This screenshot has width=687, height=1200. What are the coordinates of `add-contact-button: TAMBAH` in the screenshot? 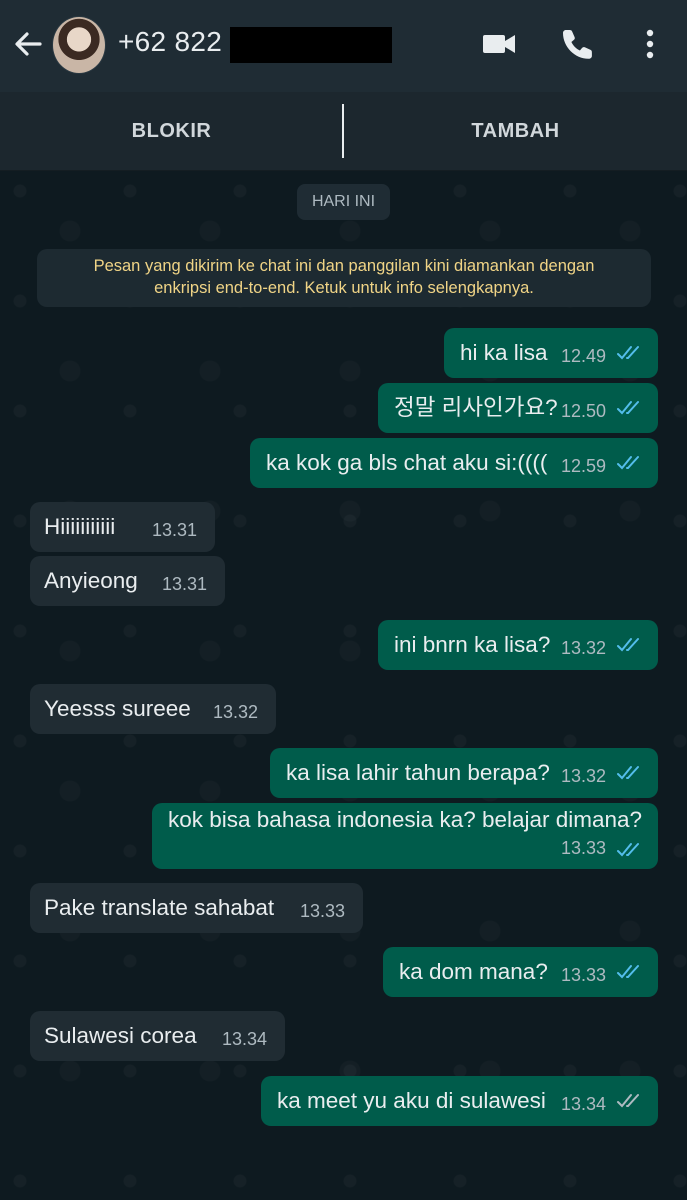 It's located at (515, 131).